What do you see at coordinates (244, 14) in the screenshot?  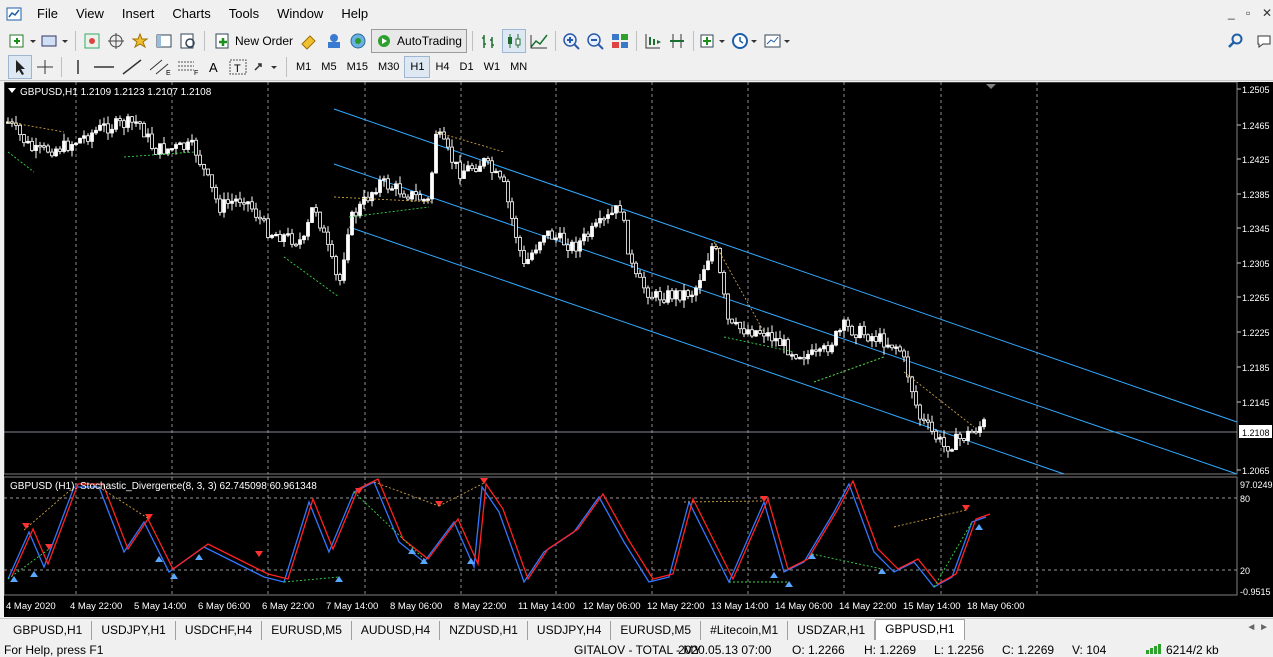 I see `menu-tools: Tools` at bounding box center [244, 14].